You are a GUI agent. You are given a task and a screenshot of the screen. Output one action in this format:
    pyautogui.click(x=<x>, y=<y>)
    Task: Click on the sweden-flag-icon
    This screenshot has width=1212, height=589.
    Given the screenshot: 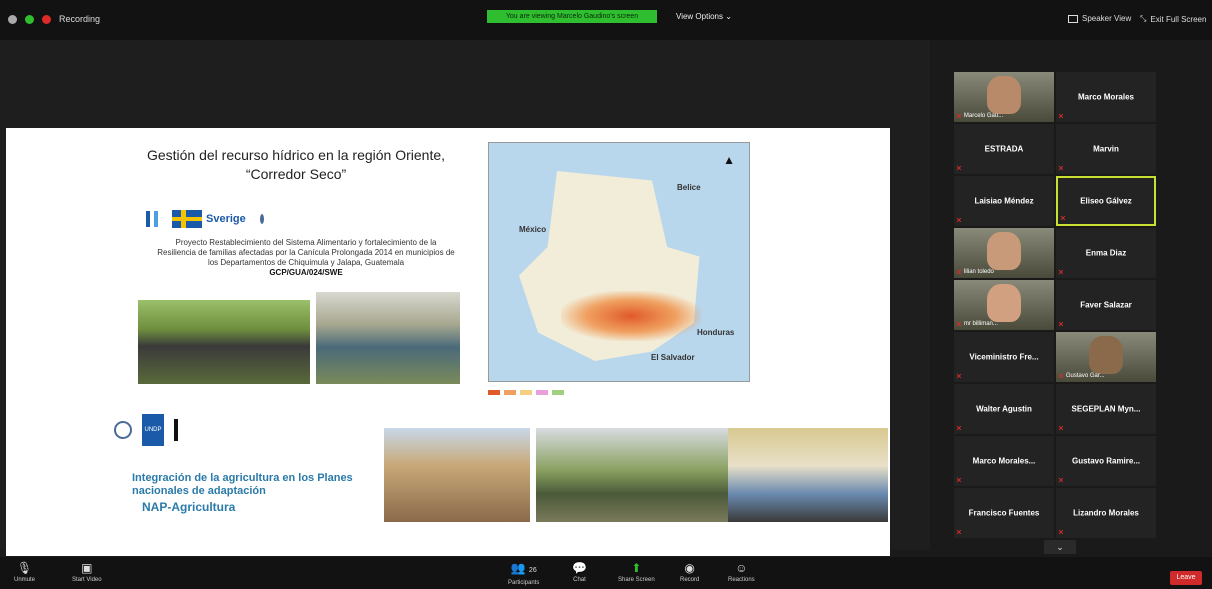 What is the action you would take?
    pyautogui.click(x=187, y=219)
    